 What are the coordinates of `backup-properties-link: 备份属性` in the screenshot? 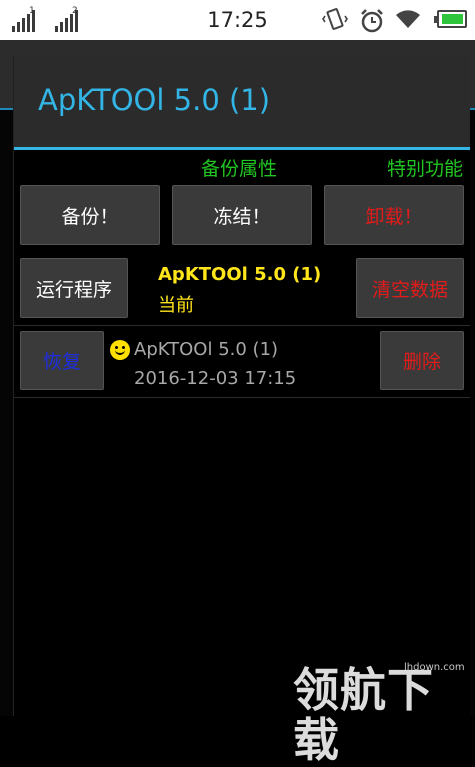 It's located at (239, 167).